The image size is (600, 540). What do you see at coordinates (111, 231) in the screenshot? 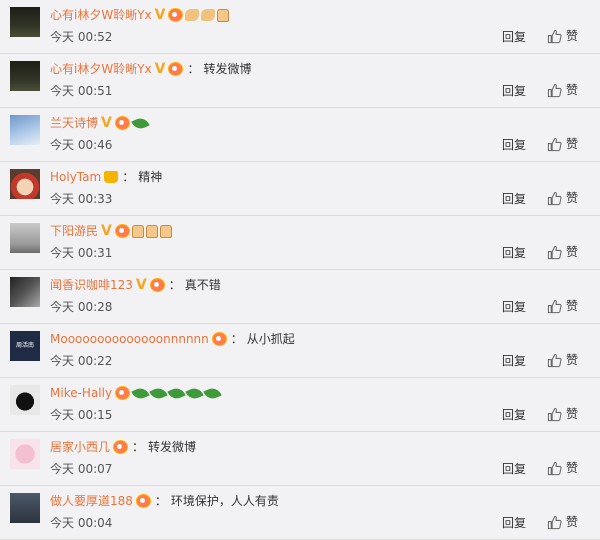
I see `comment-line: 下阳游民 V` at bounding box center [111, 231].